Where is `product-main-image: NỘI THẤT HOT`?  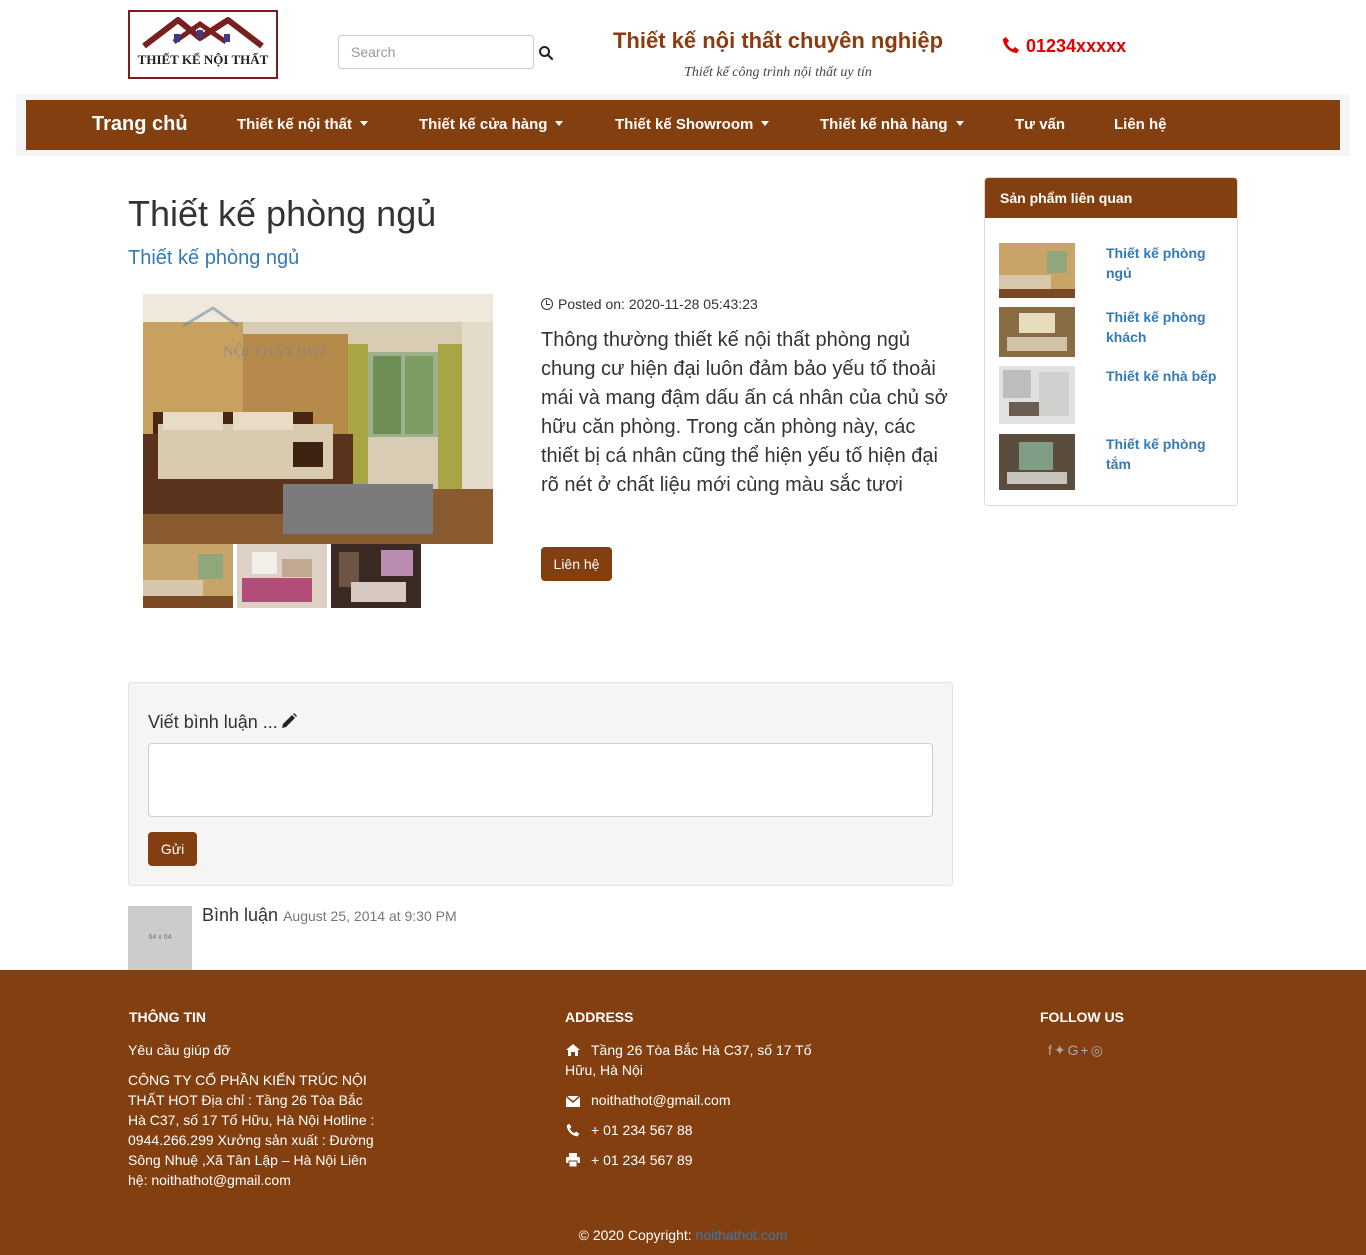 product-main-image: NỘI THẤT HOT is located at coordinates (318, 419).